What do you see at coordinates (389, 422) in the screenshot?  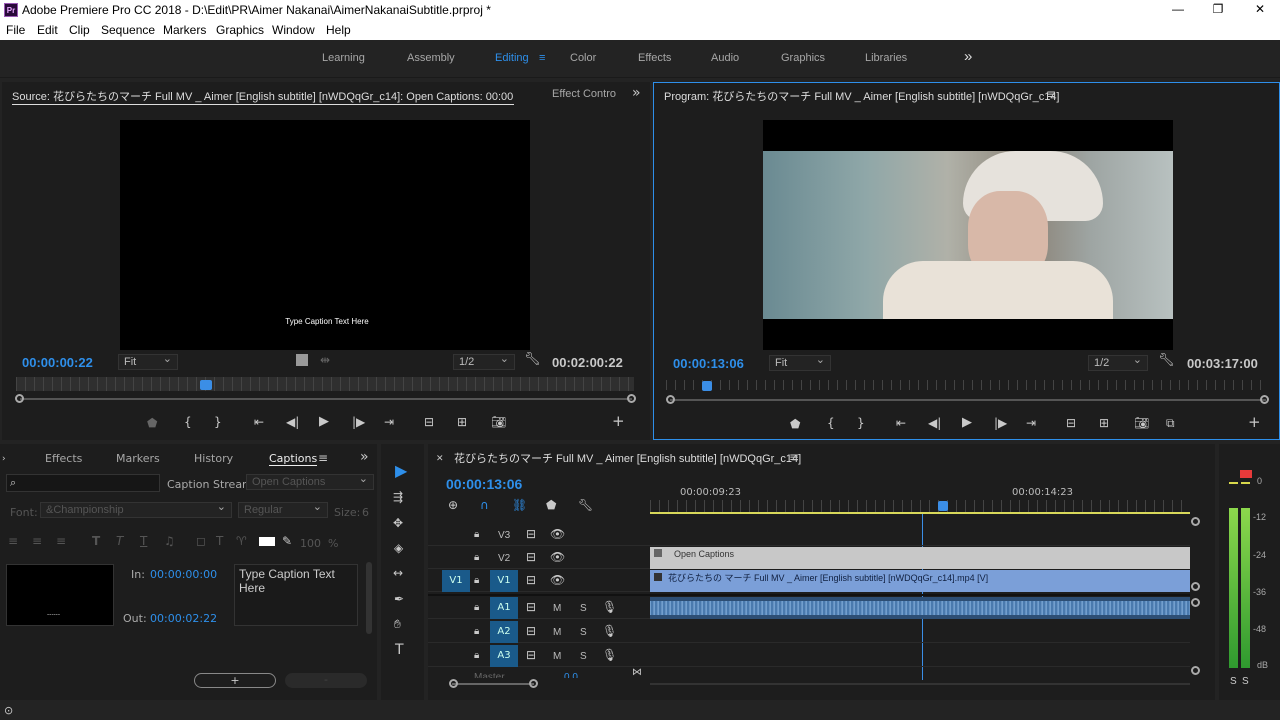 I see `go-to-out-icon: ⇥` at bounding box center [389, 422].